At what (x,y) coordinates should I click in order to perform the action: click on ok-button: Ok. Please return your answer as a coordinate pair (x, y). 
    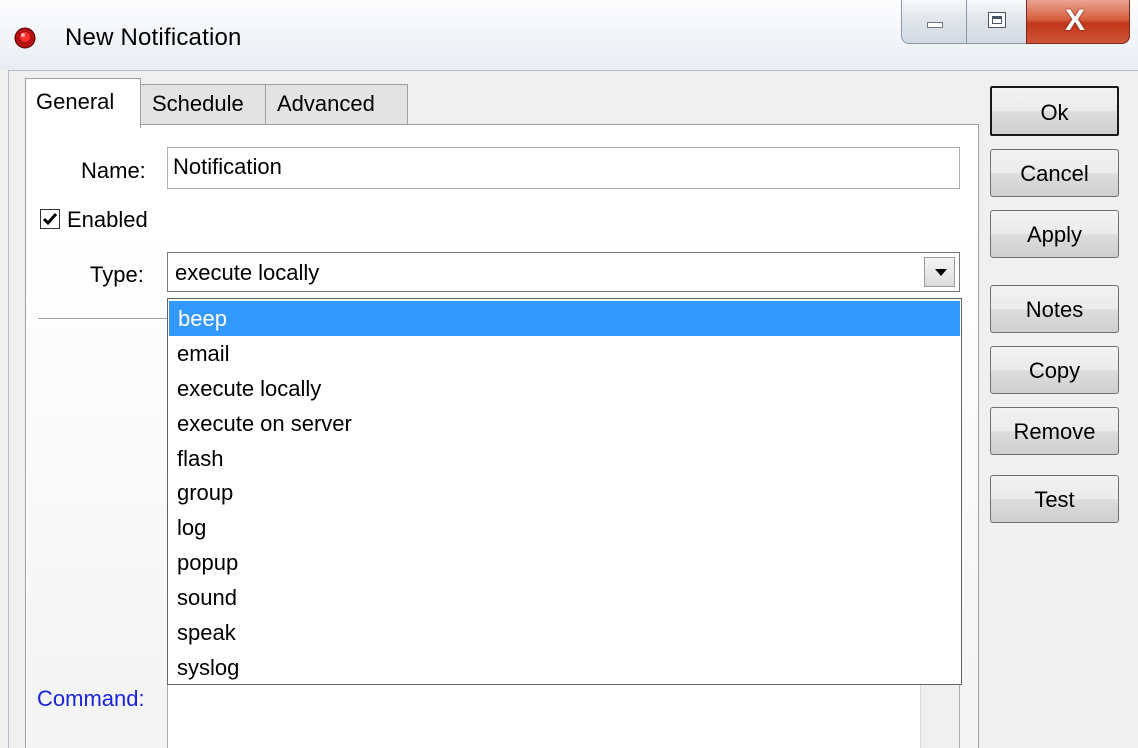
    Looking at the image, I should click on (1054, 111).